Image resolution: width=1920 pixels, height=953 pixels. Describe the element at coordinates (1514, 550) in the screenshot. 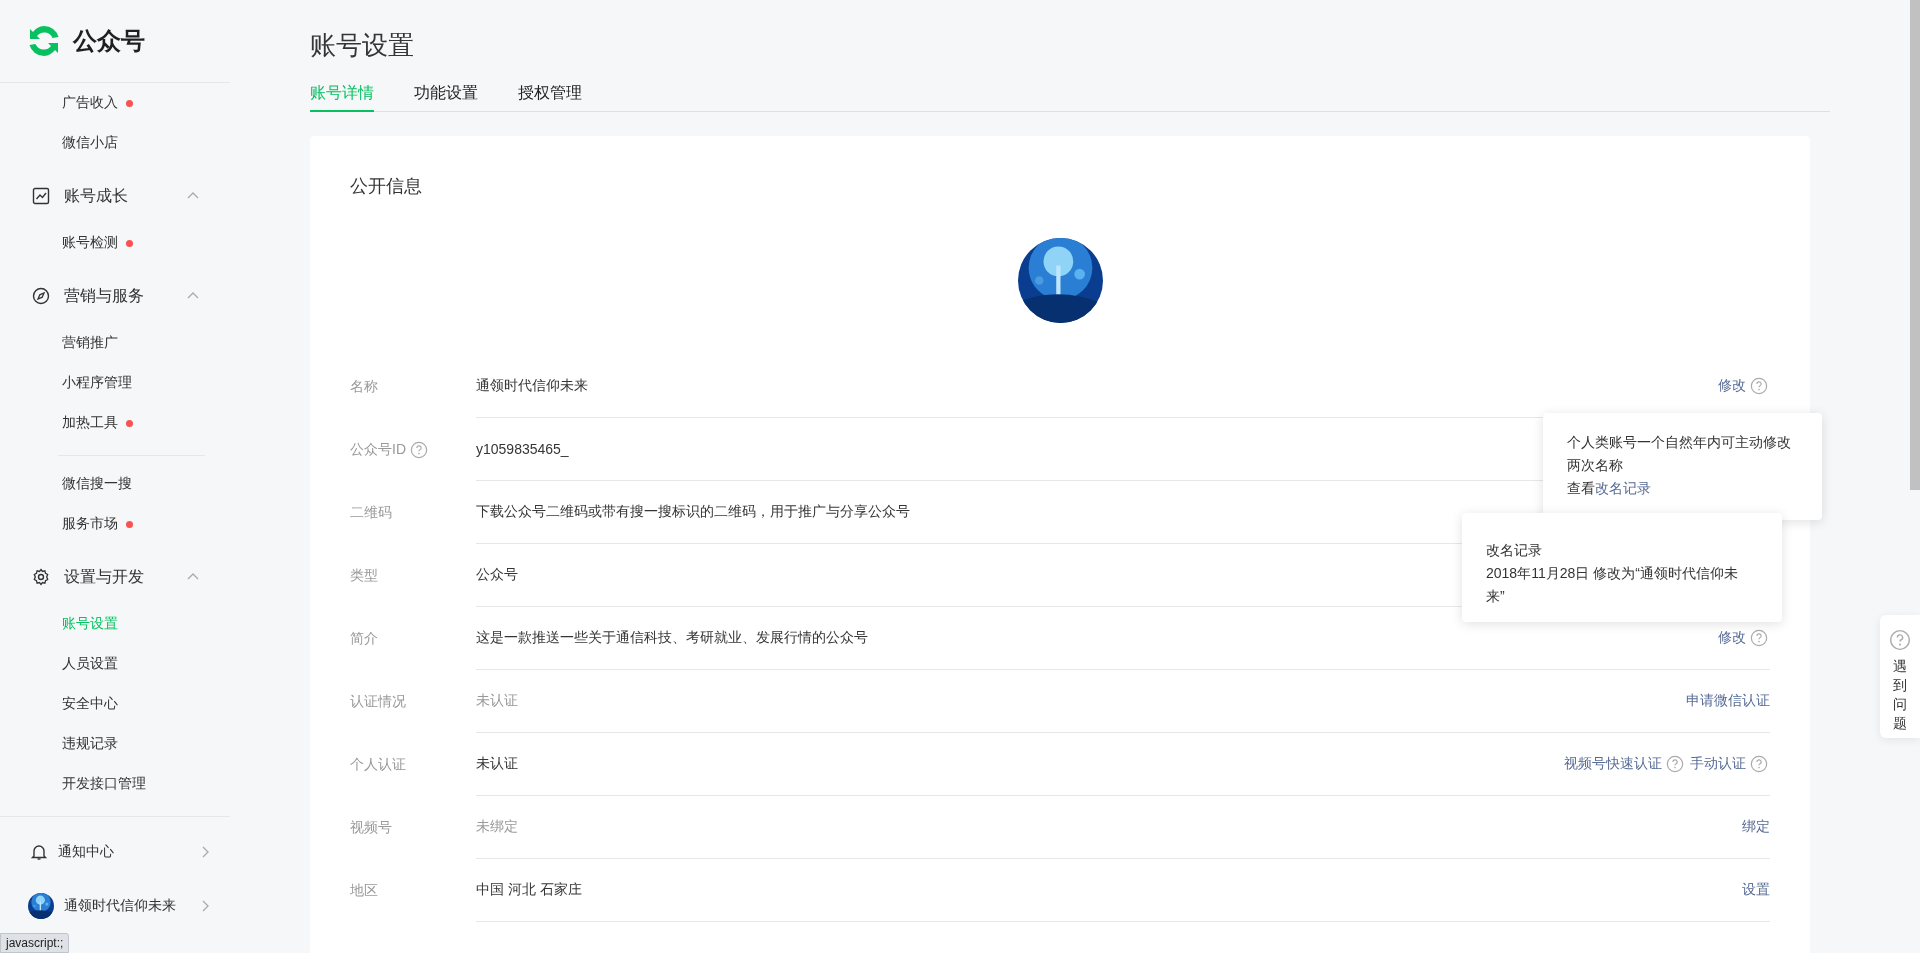

I see `tooltip-title: 改名记录` at that location.